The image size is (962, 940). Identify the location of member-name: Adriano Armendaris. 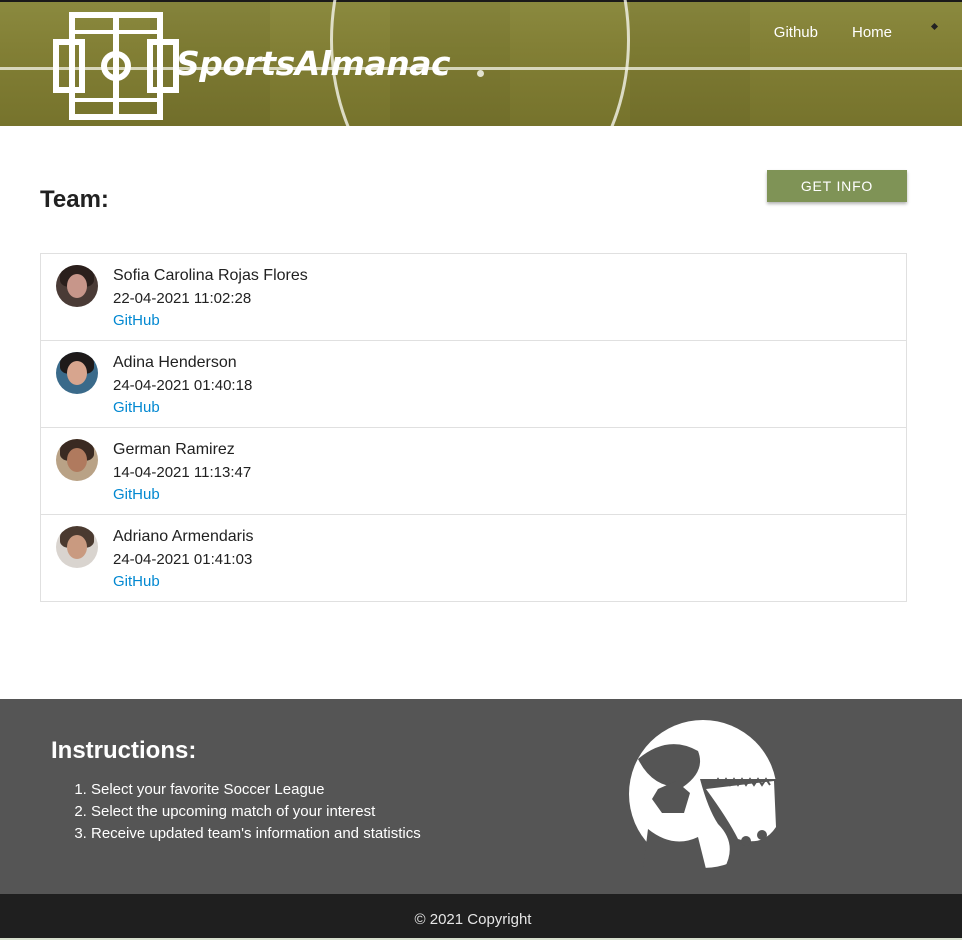
(183, 536).